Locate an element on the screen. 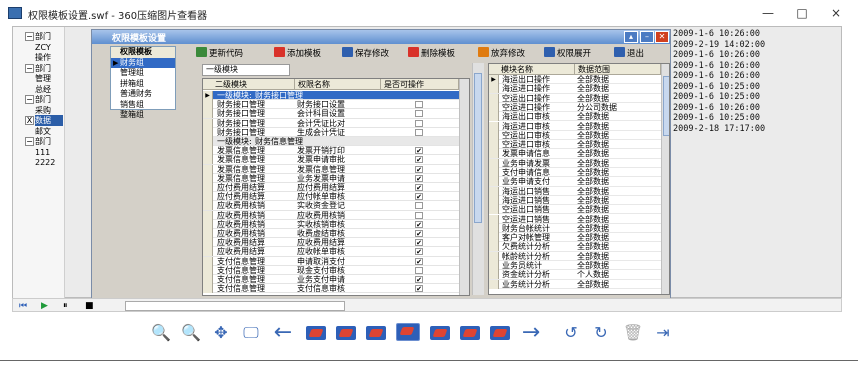 This screenshot has height=372, width=858. dialog-minimize-icon: ▴ is located at coordinates (631, 37).